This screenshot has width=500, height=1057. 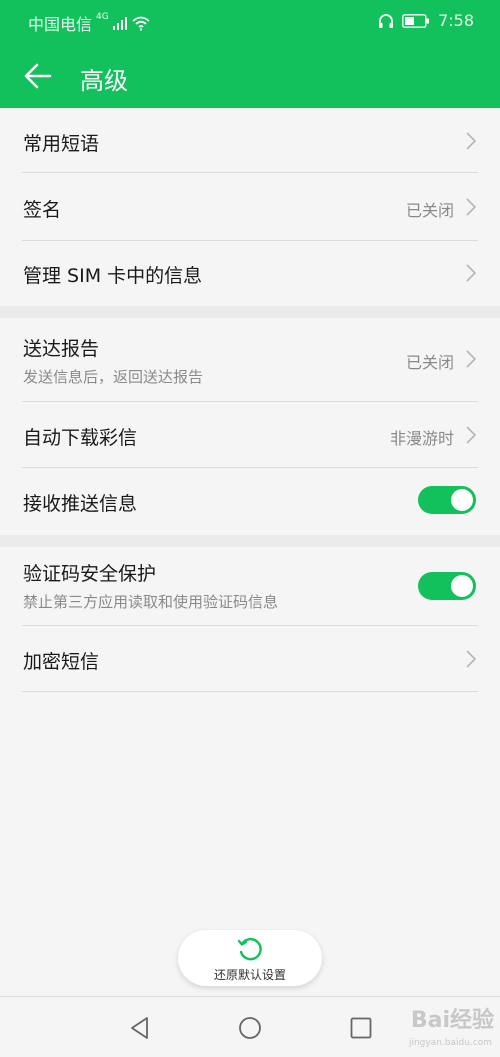 I want to click on wifi-icon, so click(x=141, y=23).